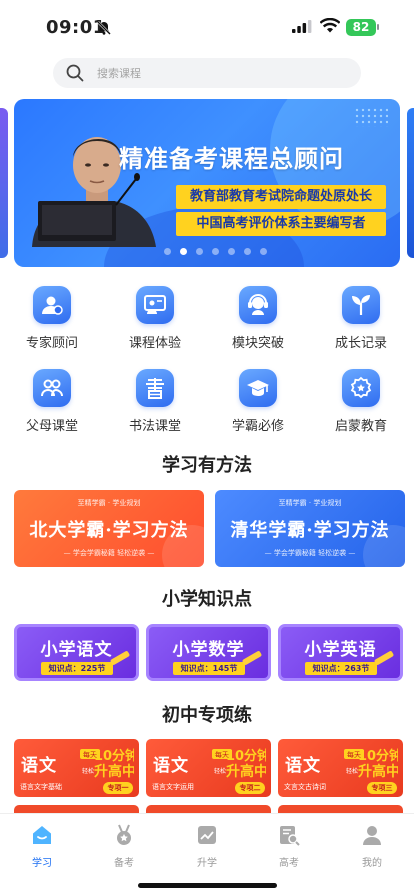  I want to click on method-brand: 至精学霸 · 学业规划, so click(310, 503).